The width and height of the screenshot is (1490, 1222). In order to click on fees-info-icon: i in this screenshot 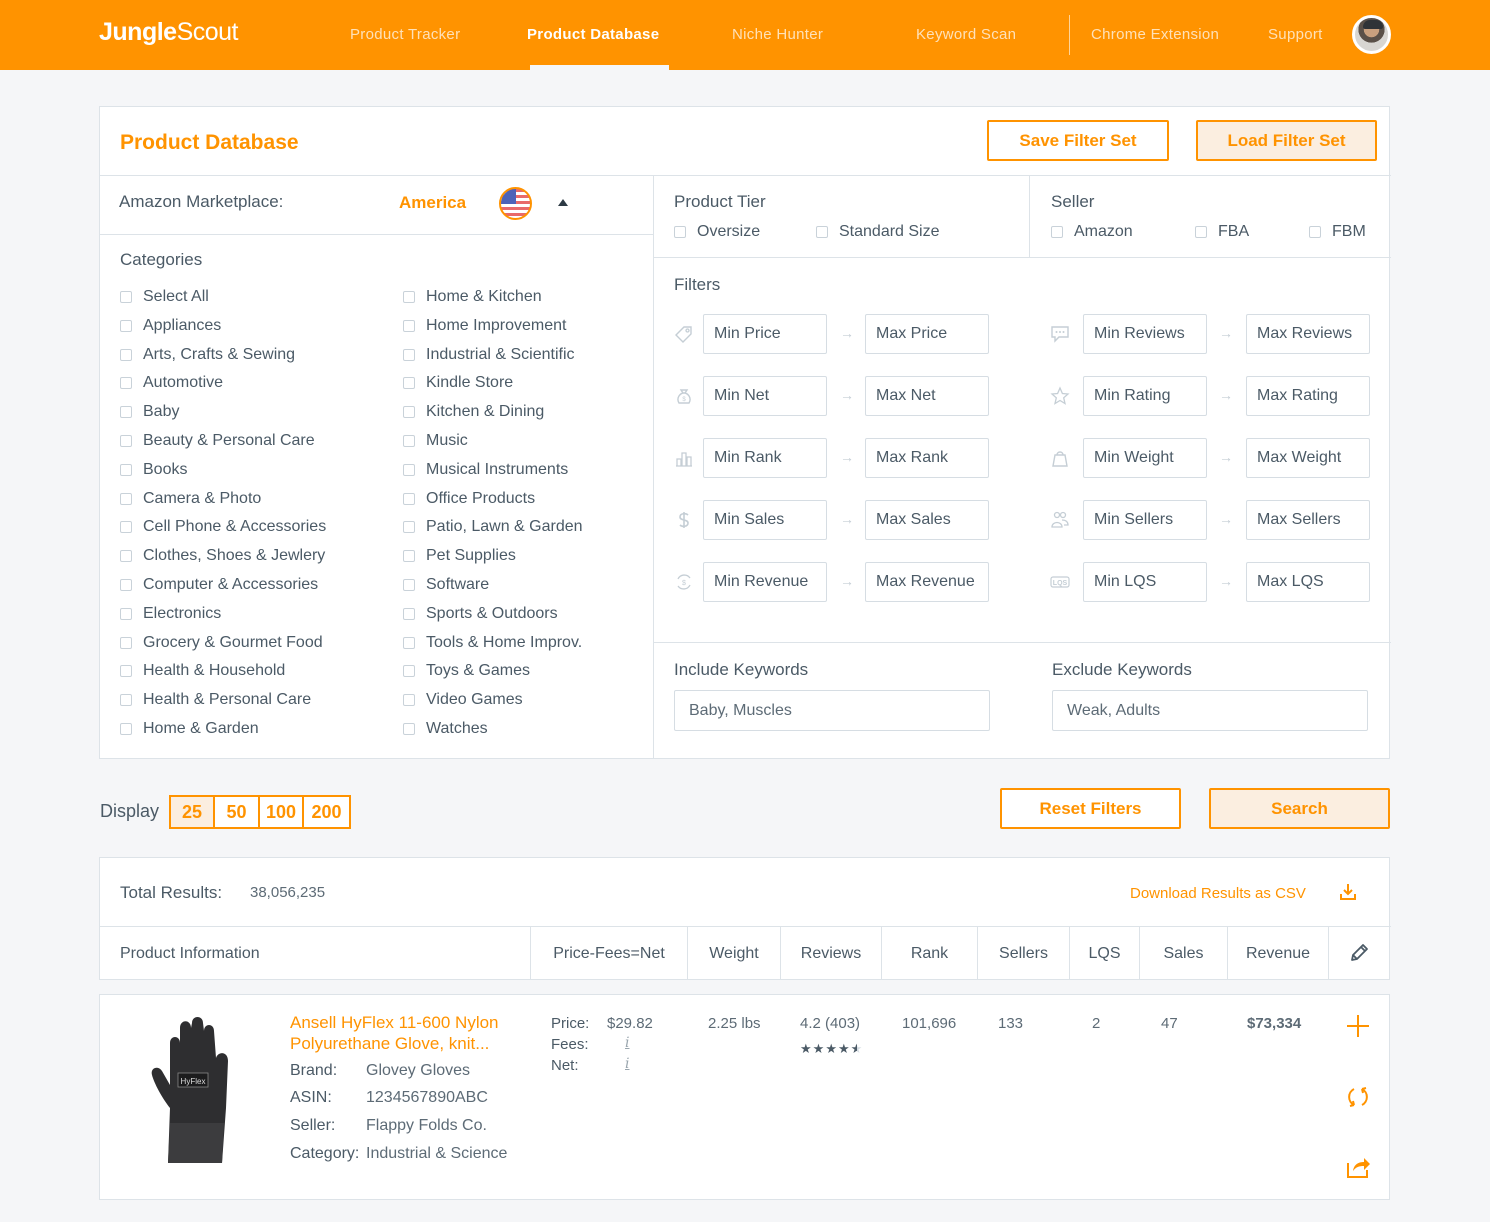, I will do `click(627, 1043)`.